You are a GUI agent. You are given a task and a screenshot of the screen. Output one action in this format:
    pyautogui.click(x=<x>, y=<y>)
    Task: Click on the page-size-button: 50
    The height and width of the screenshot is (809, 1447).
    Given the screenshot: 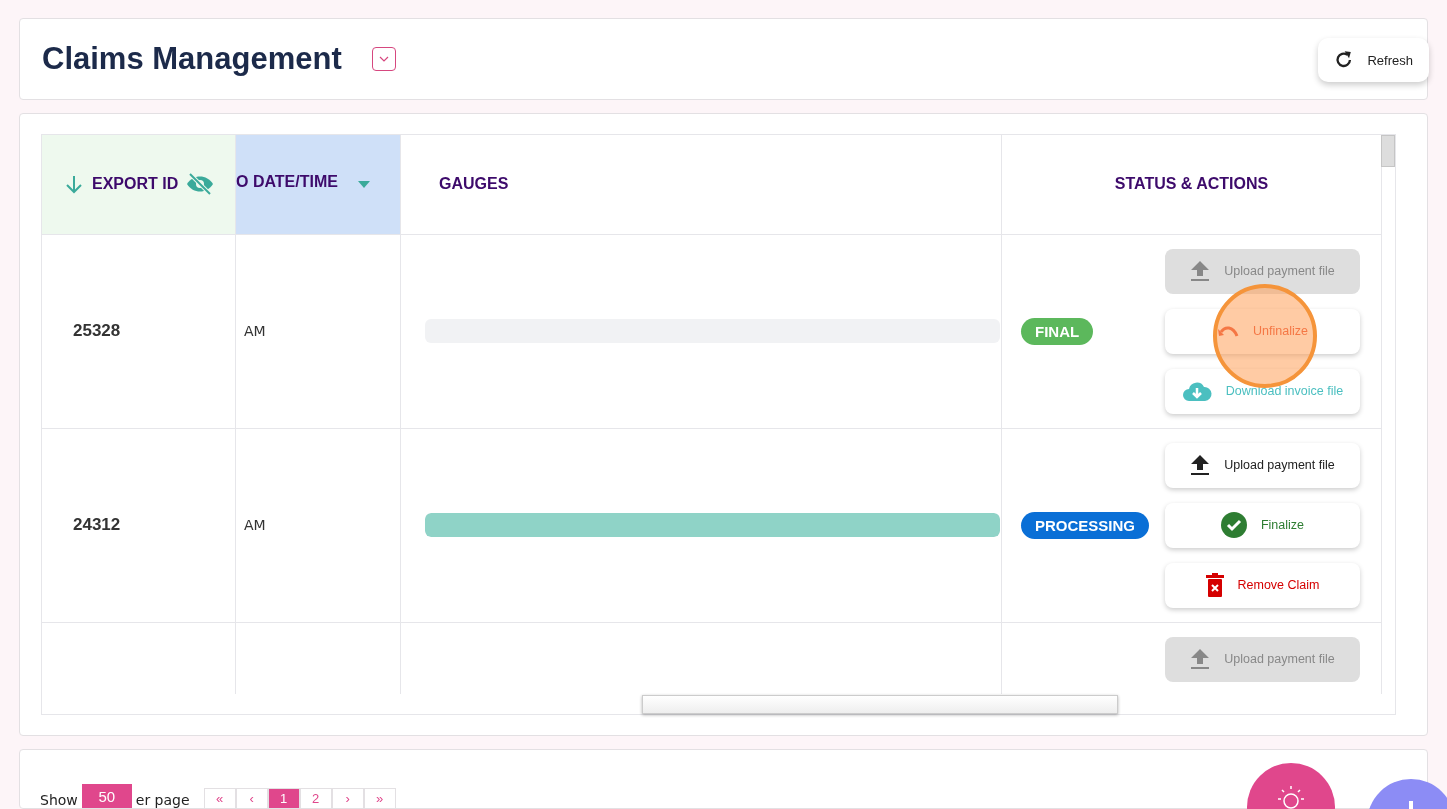 What is the action you would take?
    pyautogui.click(x=106, y=796)
    